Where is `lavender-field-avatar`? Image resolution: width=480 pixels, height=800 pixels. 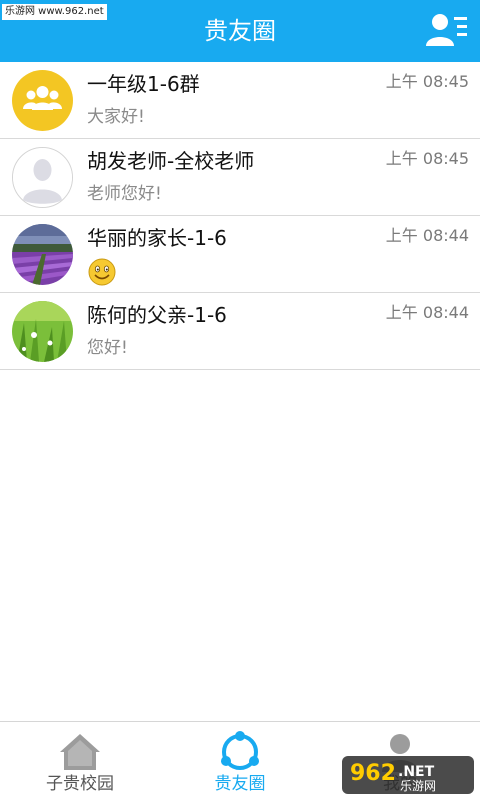
lavender-field-avatar is located at coordinates (42, 254).